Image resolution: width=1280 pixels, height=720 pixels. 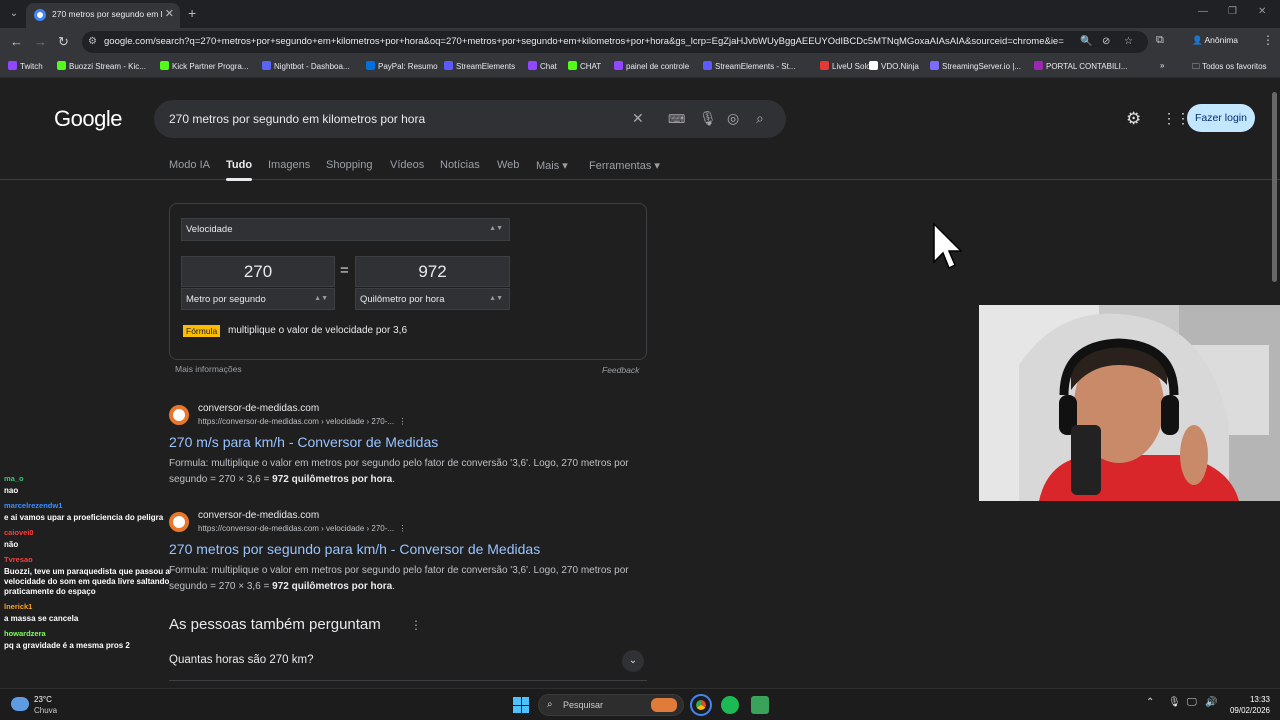 I want to click on bookmark-item: StreamElements, so click(x=479, y=66).